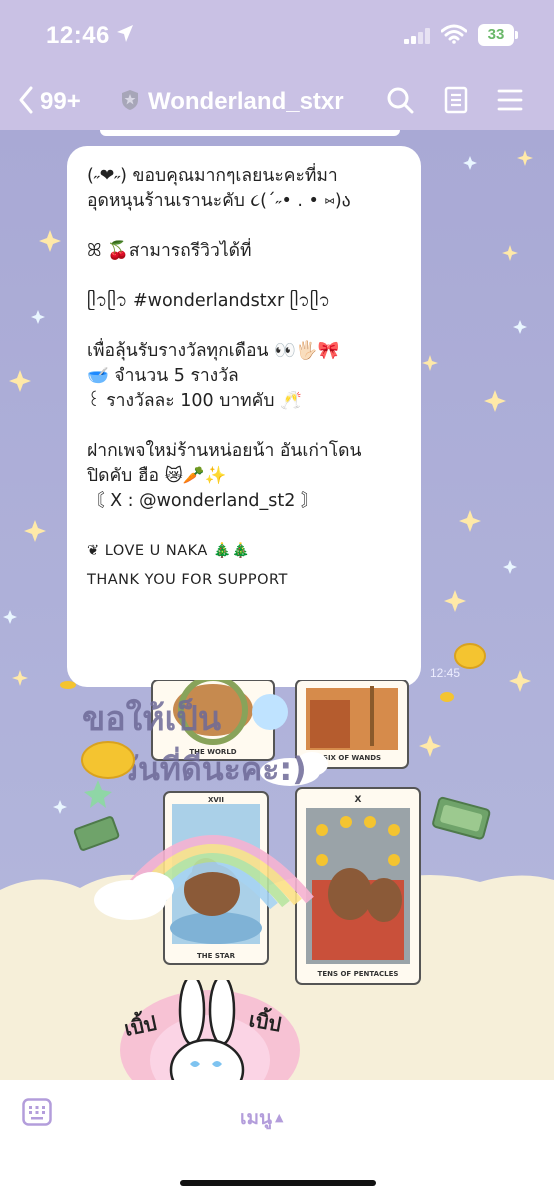 Image resolution: width=554 pixels, height=1200 pixels. I want to click on home-indicator, so click(278, 1183).